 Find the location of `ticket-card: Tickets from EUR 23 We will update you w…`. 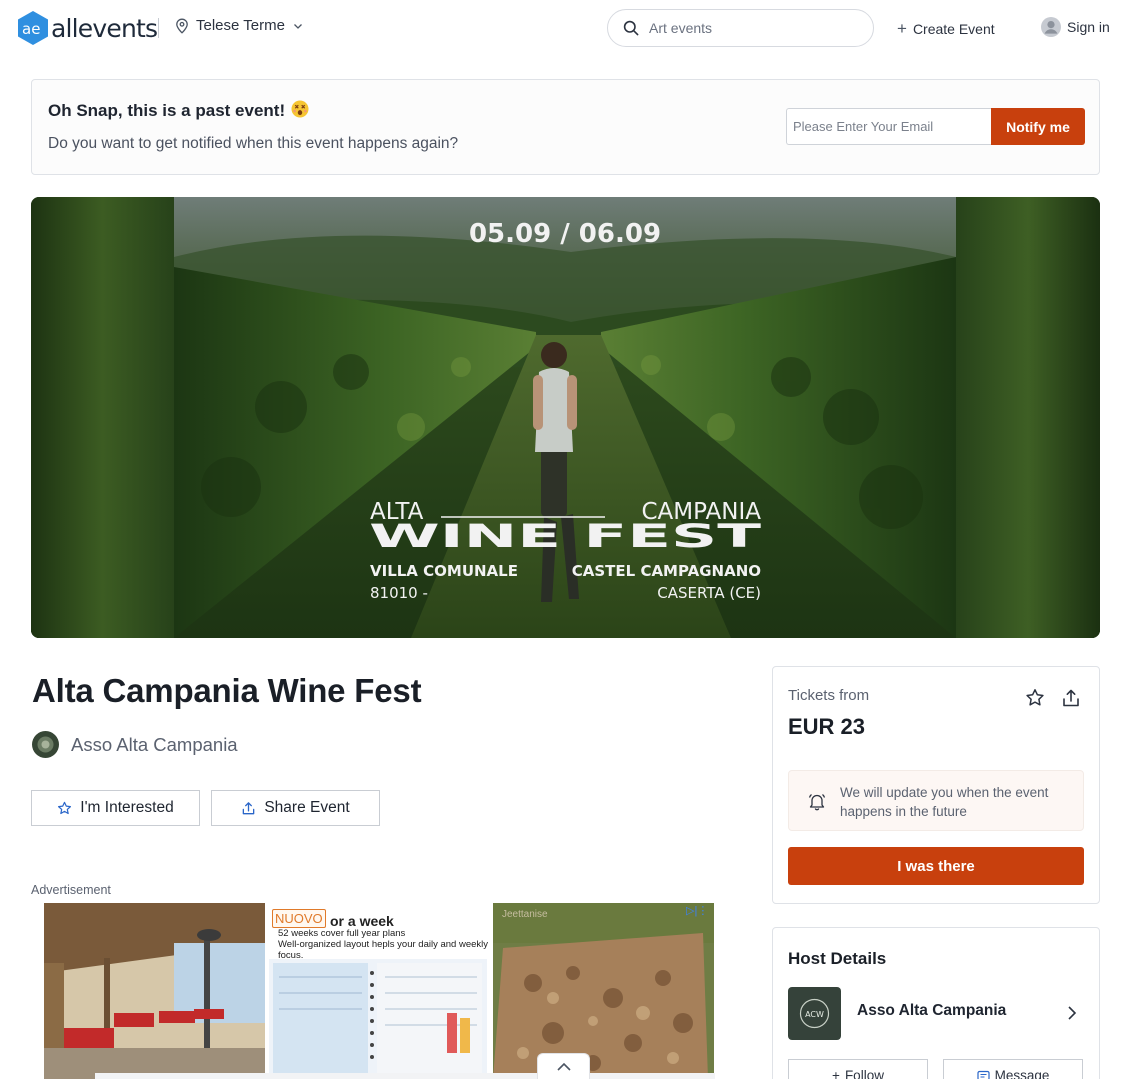

ticket-card: Tickets from EUR 23 We will update you w… is located at coordinates (936, 785).